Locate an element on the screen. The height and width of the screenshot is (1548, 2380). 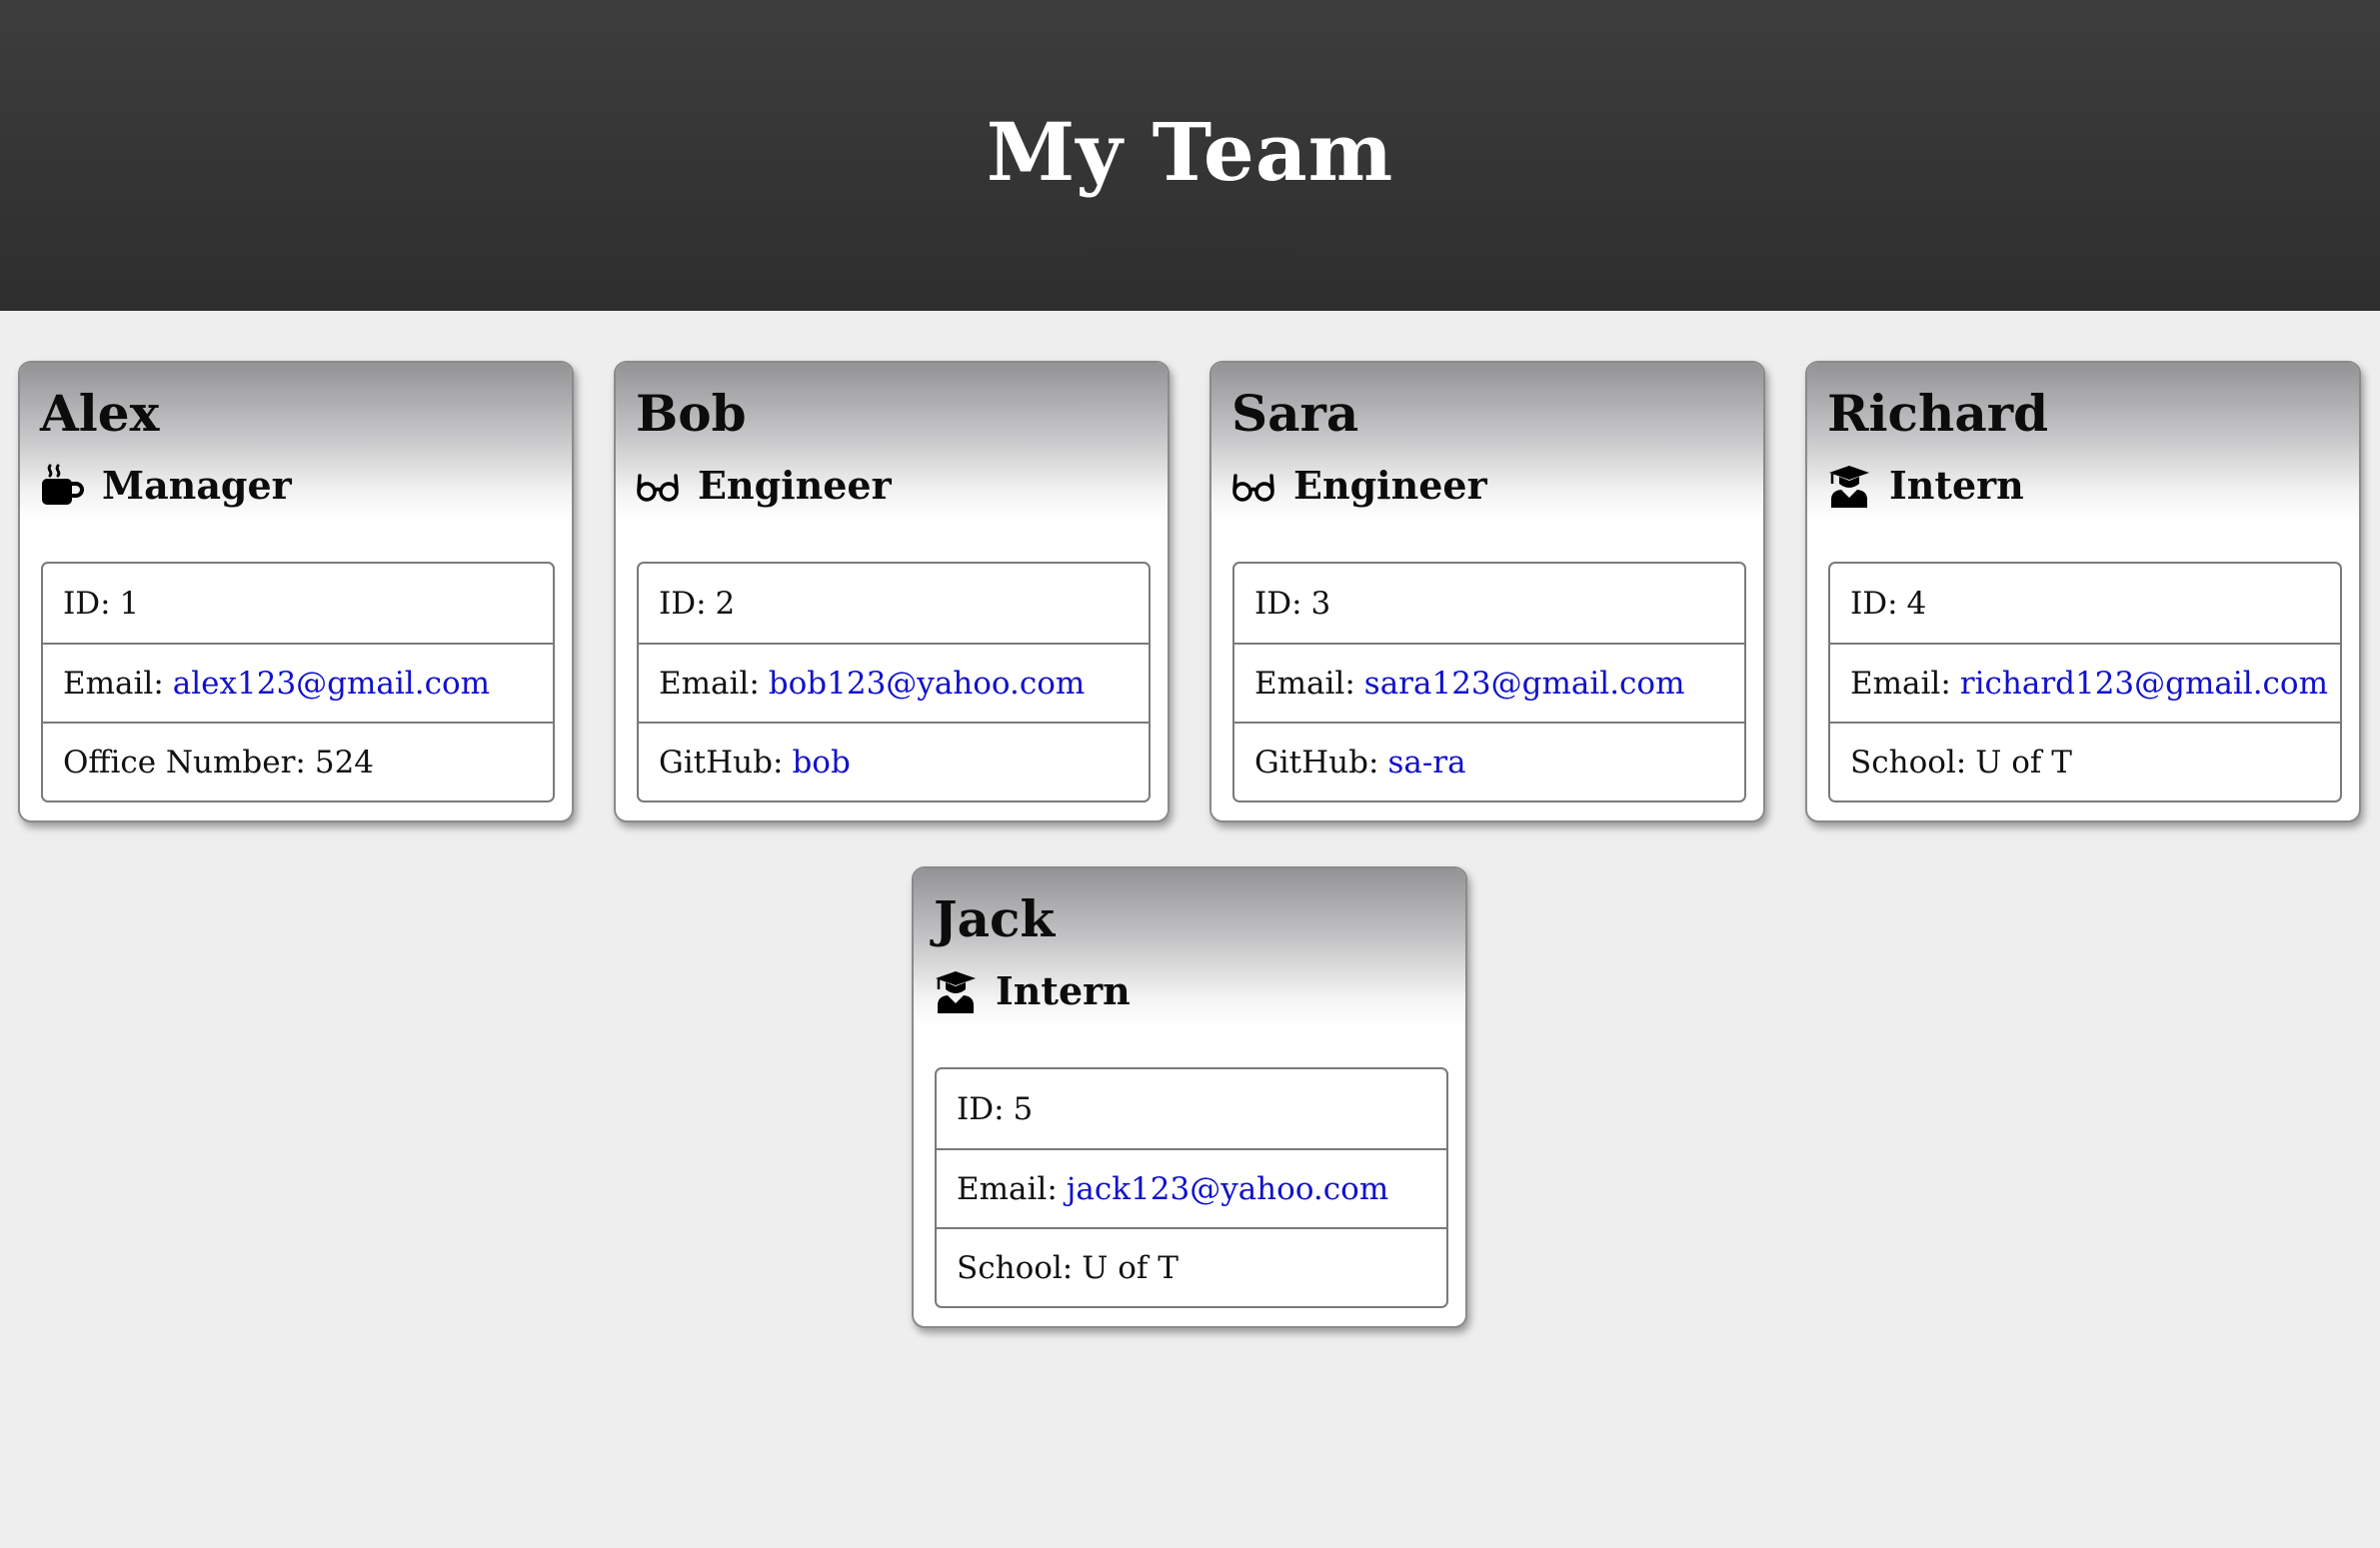
github-link: sa-ra is located at coordinates (1426, 763).